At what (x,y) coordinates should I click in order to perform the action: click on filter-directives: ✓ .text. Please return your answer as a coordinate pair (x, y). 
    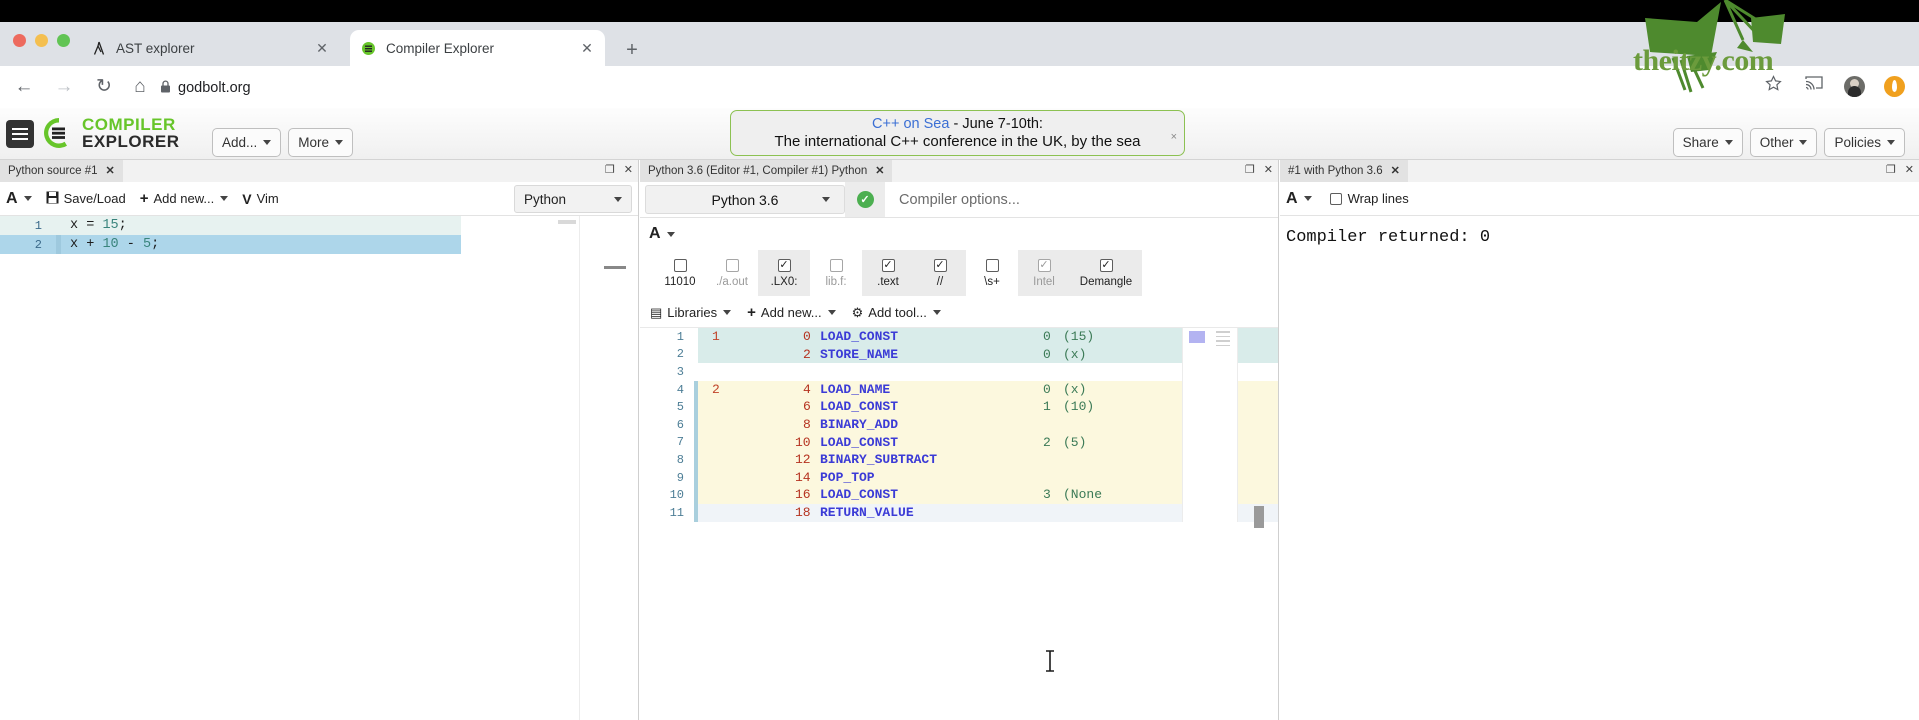
    Looking at the image, I should click on (888, 273).